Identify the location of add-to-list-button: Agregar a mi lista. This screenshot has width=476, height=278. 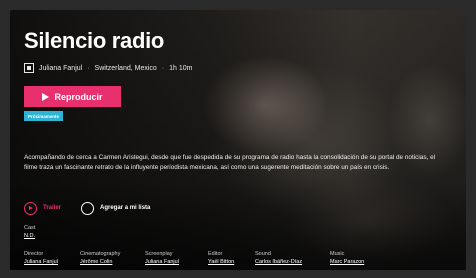
(116, 208).